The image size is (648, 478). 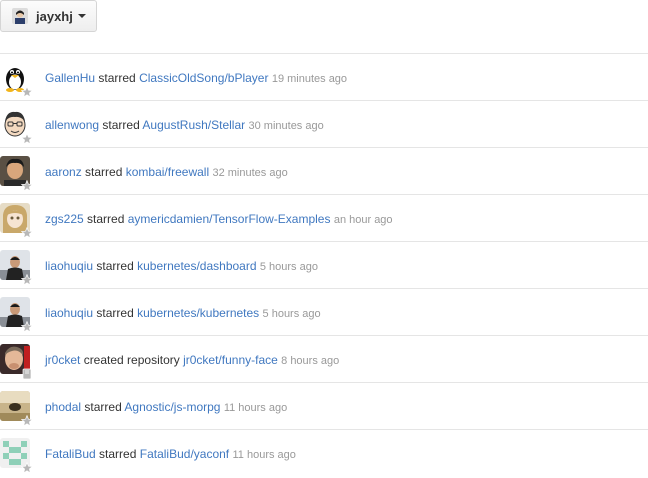 I want to click on repo-link: AugustRush/Stellar, so click(x=193, y=125).